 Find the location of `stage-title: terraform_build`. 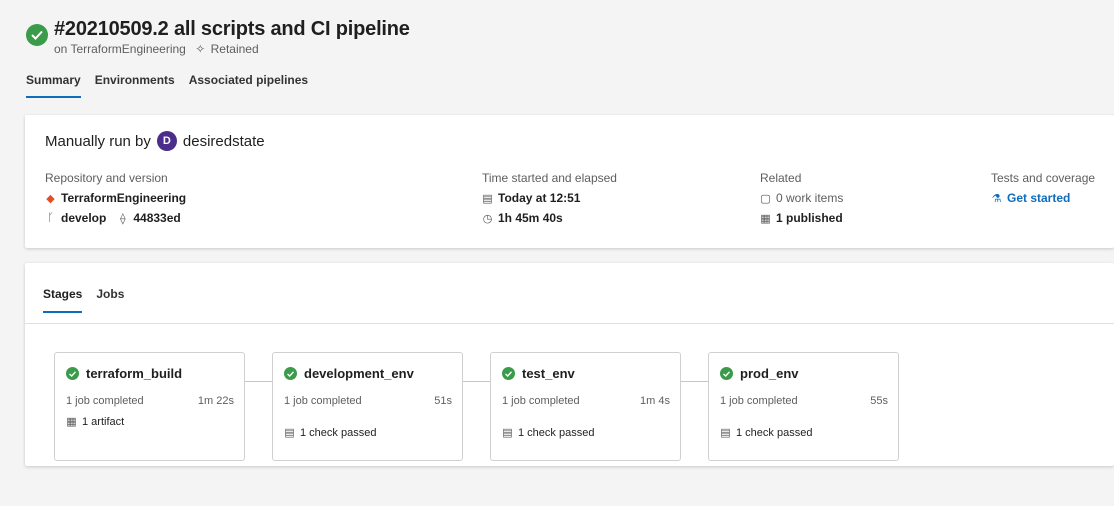

stage-title: terraform_build is located at coordinates (124, 373).